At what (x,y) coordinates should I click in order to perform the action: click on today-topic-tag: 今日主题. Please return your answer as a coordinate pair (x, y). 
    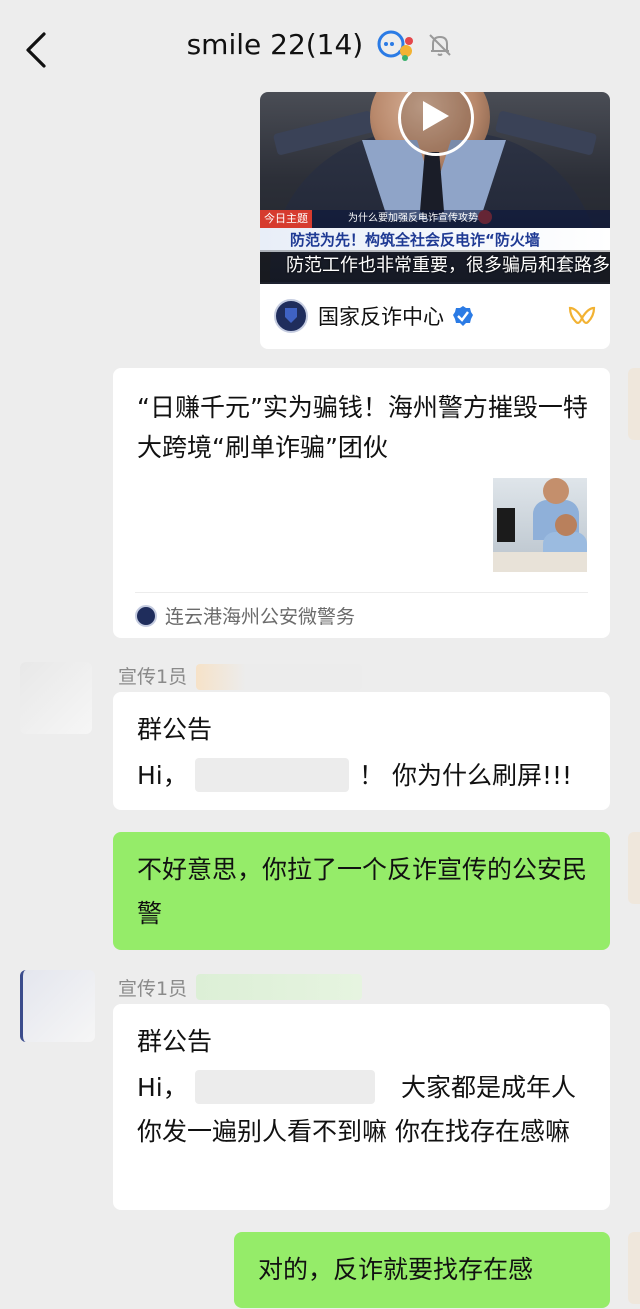
    Looking at the image, I should click on (286, 219).